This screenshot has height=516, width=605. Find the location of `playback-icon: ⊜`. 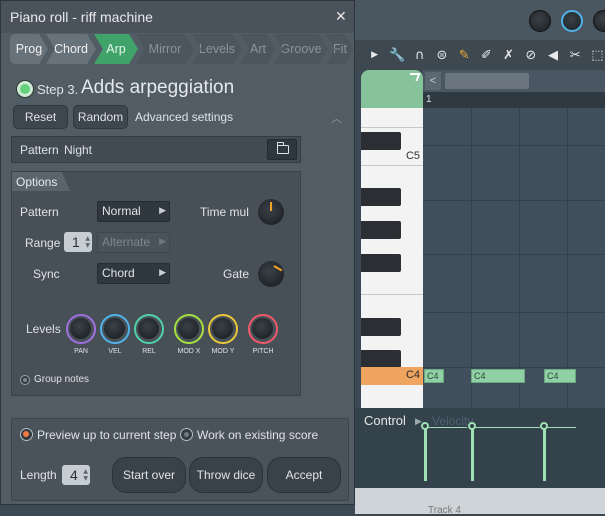

playback-icon: ⊜ is located at coordinates (441, 55).